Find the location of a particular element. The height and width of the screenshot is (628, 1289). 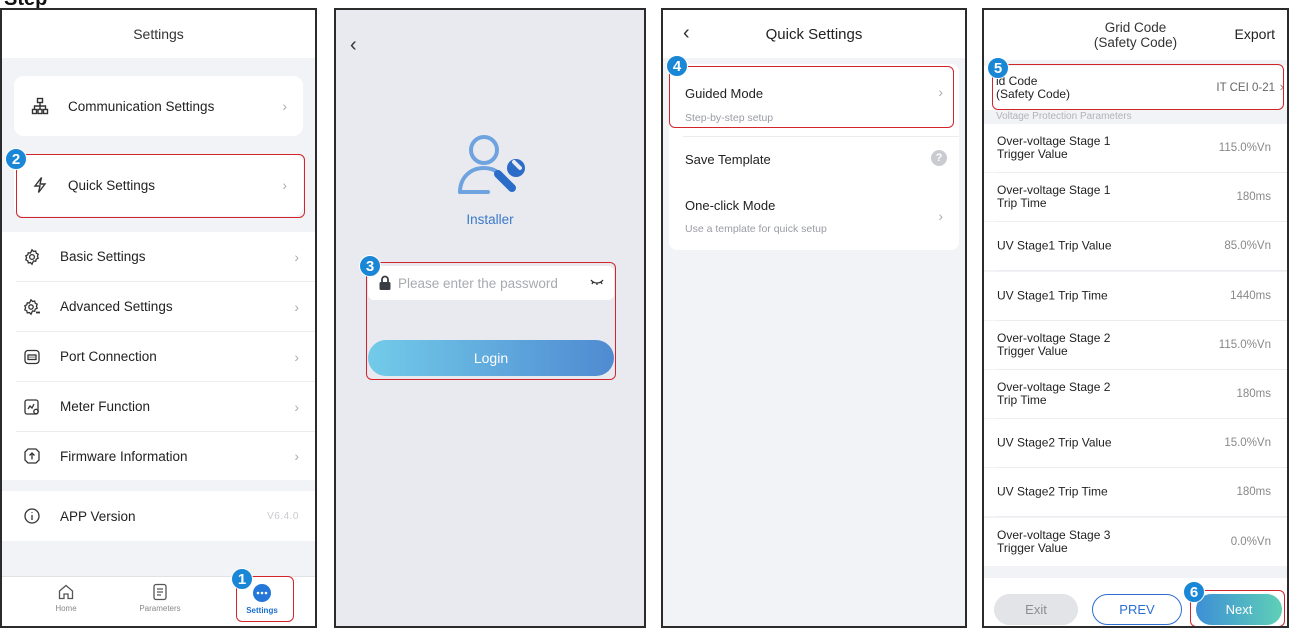

save-template-item: Save Template ? is located at coordinates (814, 160).